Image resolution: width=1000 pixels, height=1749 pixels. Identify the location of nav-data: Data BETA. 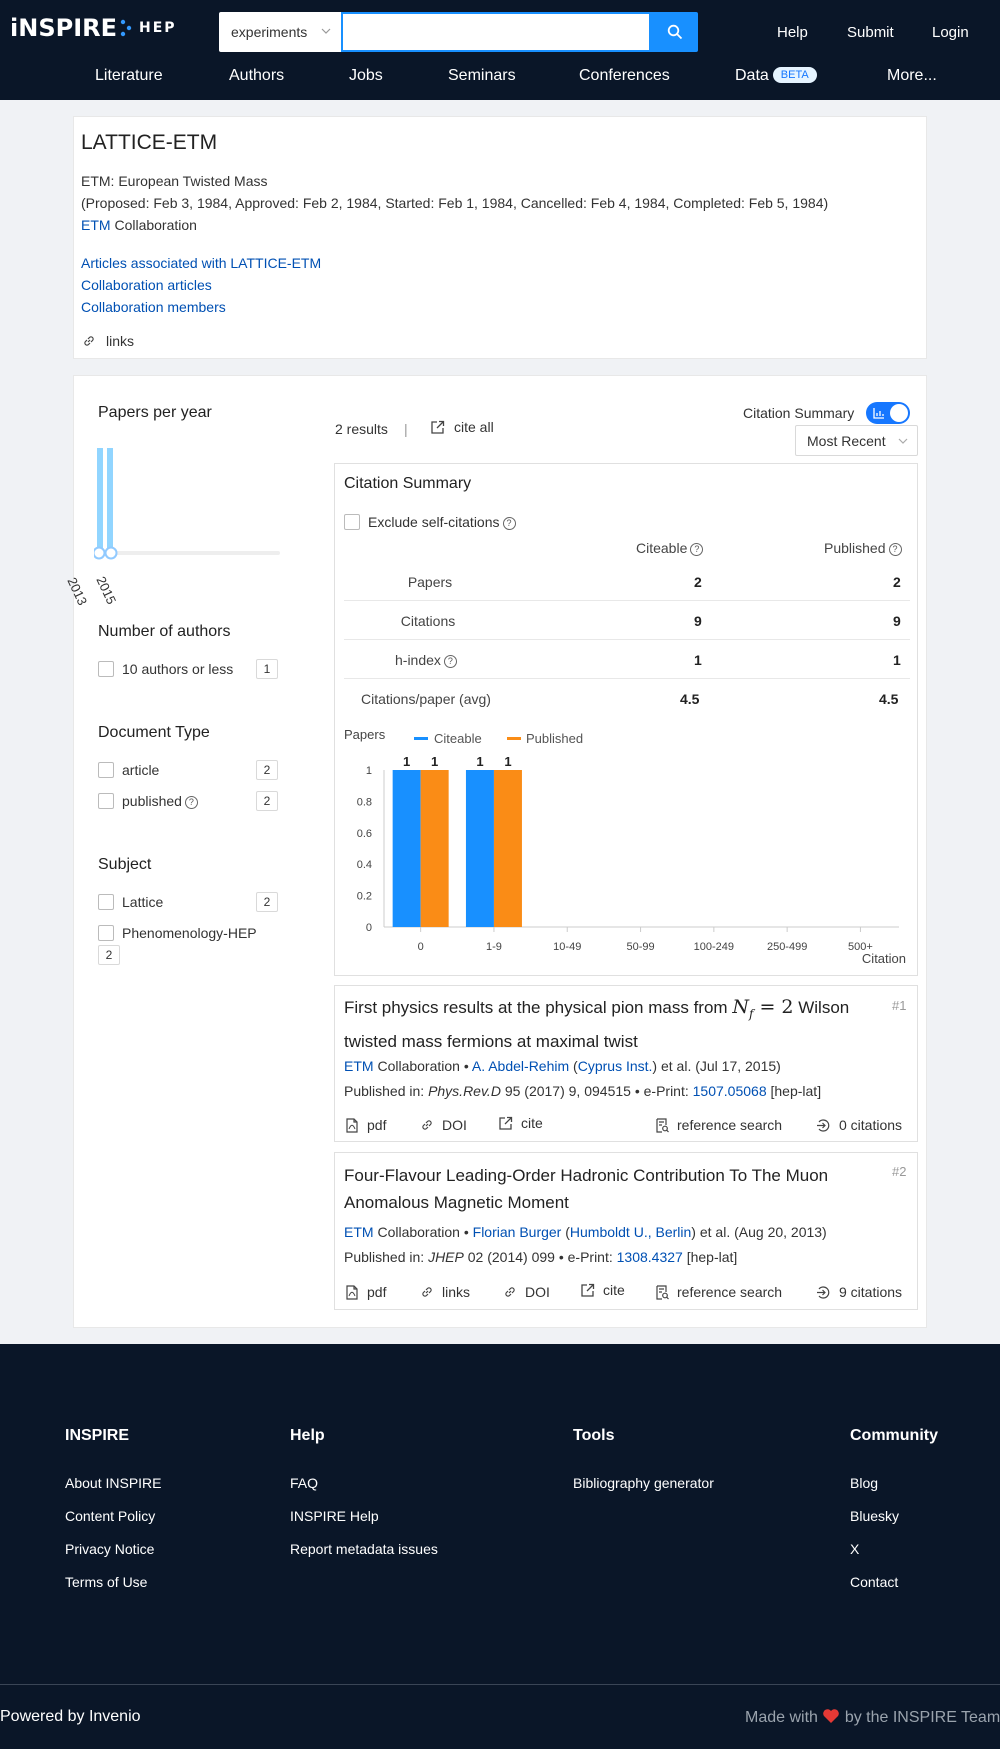
(776, 76).